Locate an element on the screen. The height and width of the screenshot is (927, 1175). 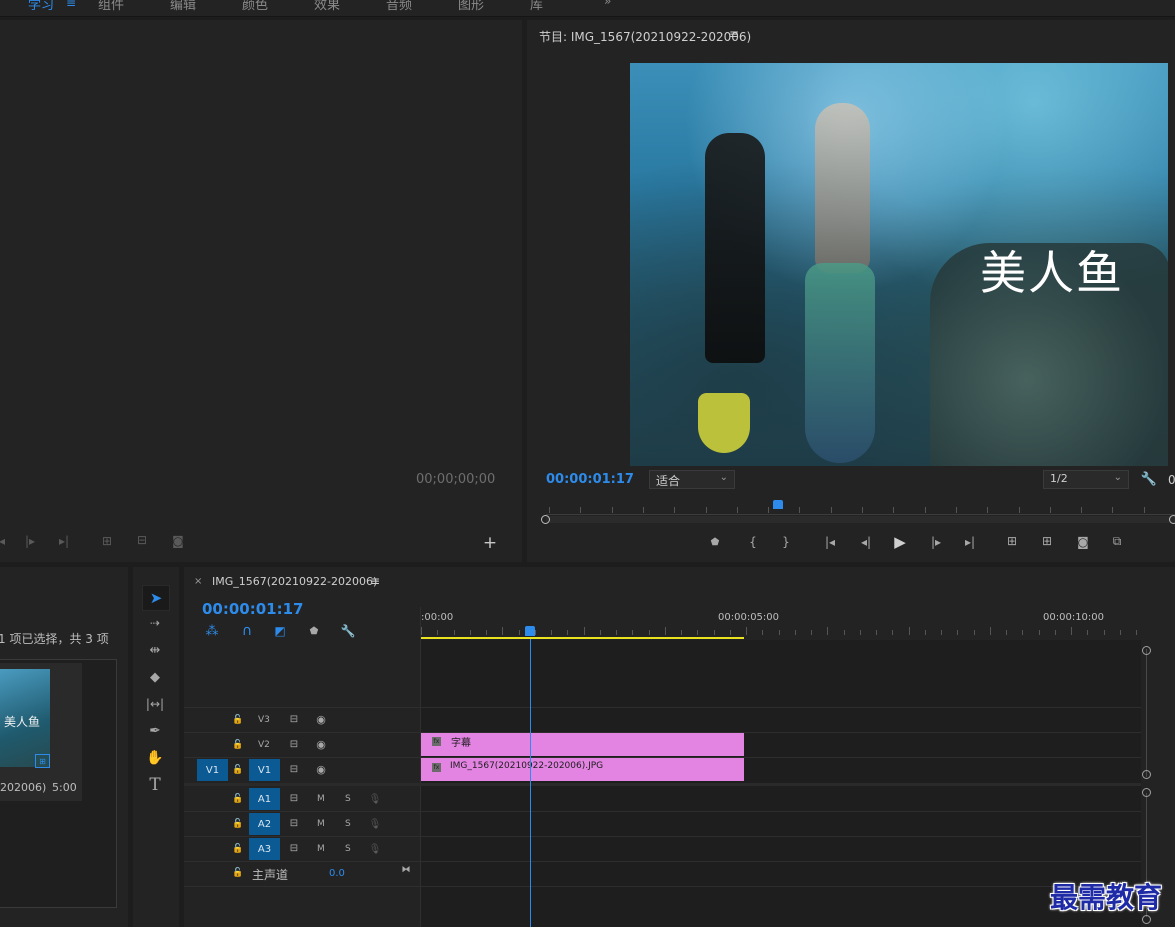
clip-card: 美人鱼 ⊞ 202006) 5:00 is located at coordinates (41, 732).